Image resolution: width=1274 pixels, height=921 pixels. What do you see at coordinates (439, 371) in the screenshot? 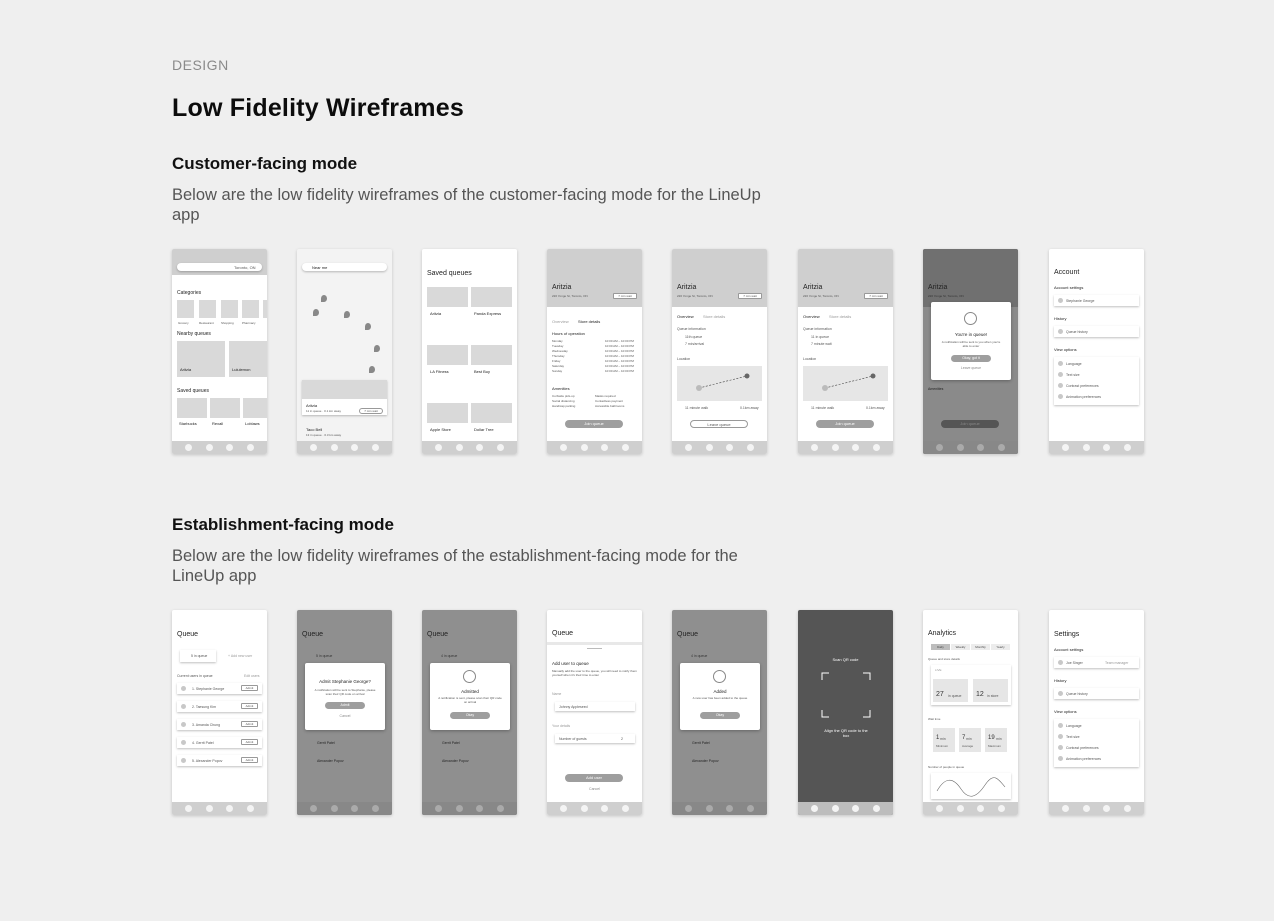
I see `saved-item: LA Fitness` at bounding box center [439, 371].